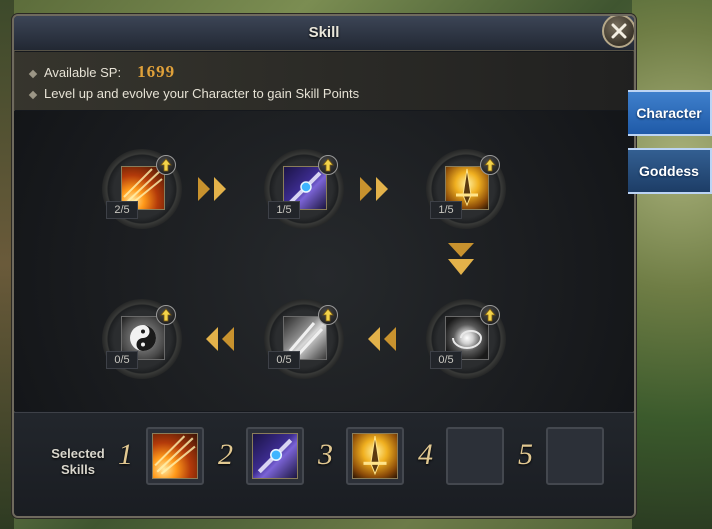  I want to click on selected-skills-label: Selected Skills, so click(78, 461).